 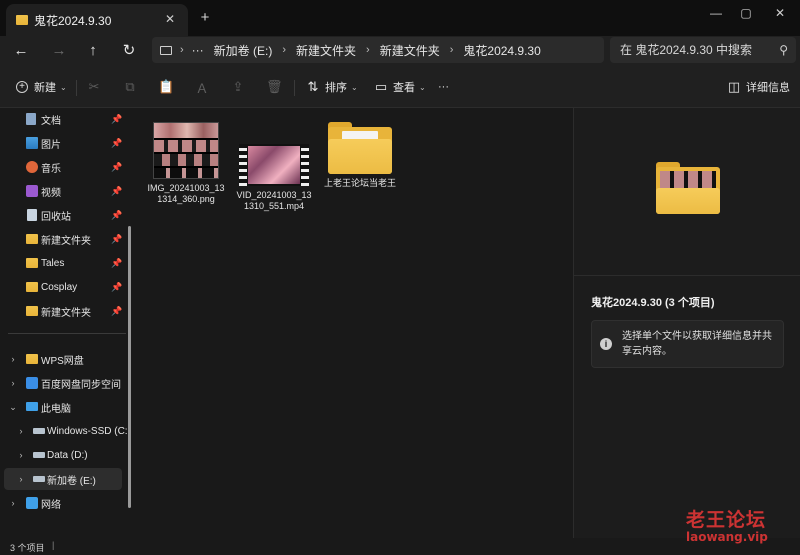 What do you see at coordinates (746, 13) in the screenshot?
I see `maximize-button: ▢` at bounding box center [746, 13].